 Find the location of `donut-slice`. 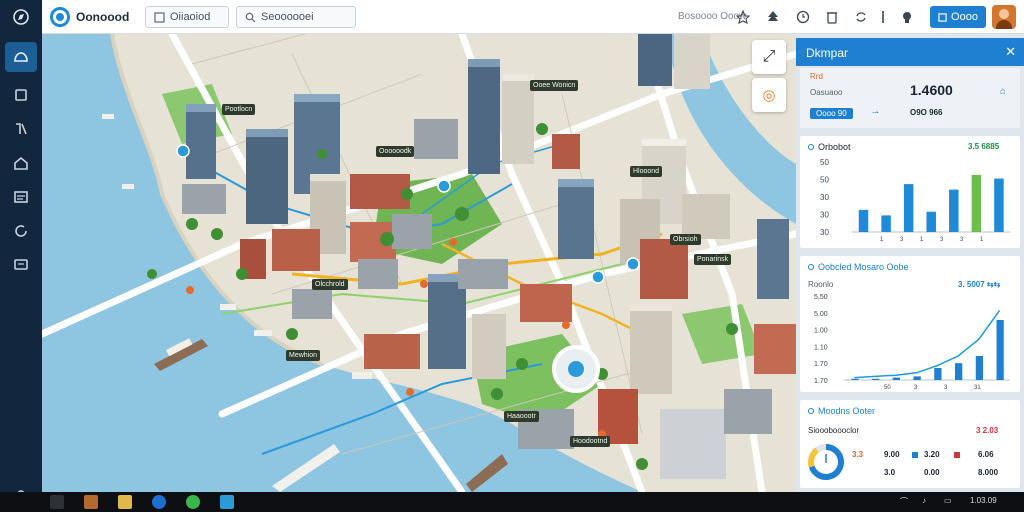

donut-slice is located at coordinates (821, 448).